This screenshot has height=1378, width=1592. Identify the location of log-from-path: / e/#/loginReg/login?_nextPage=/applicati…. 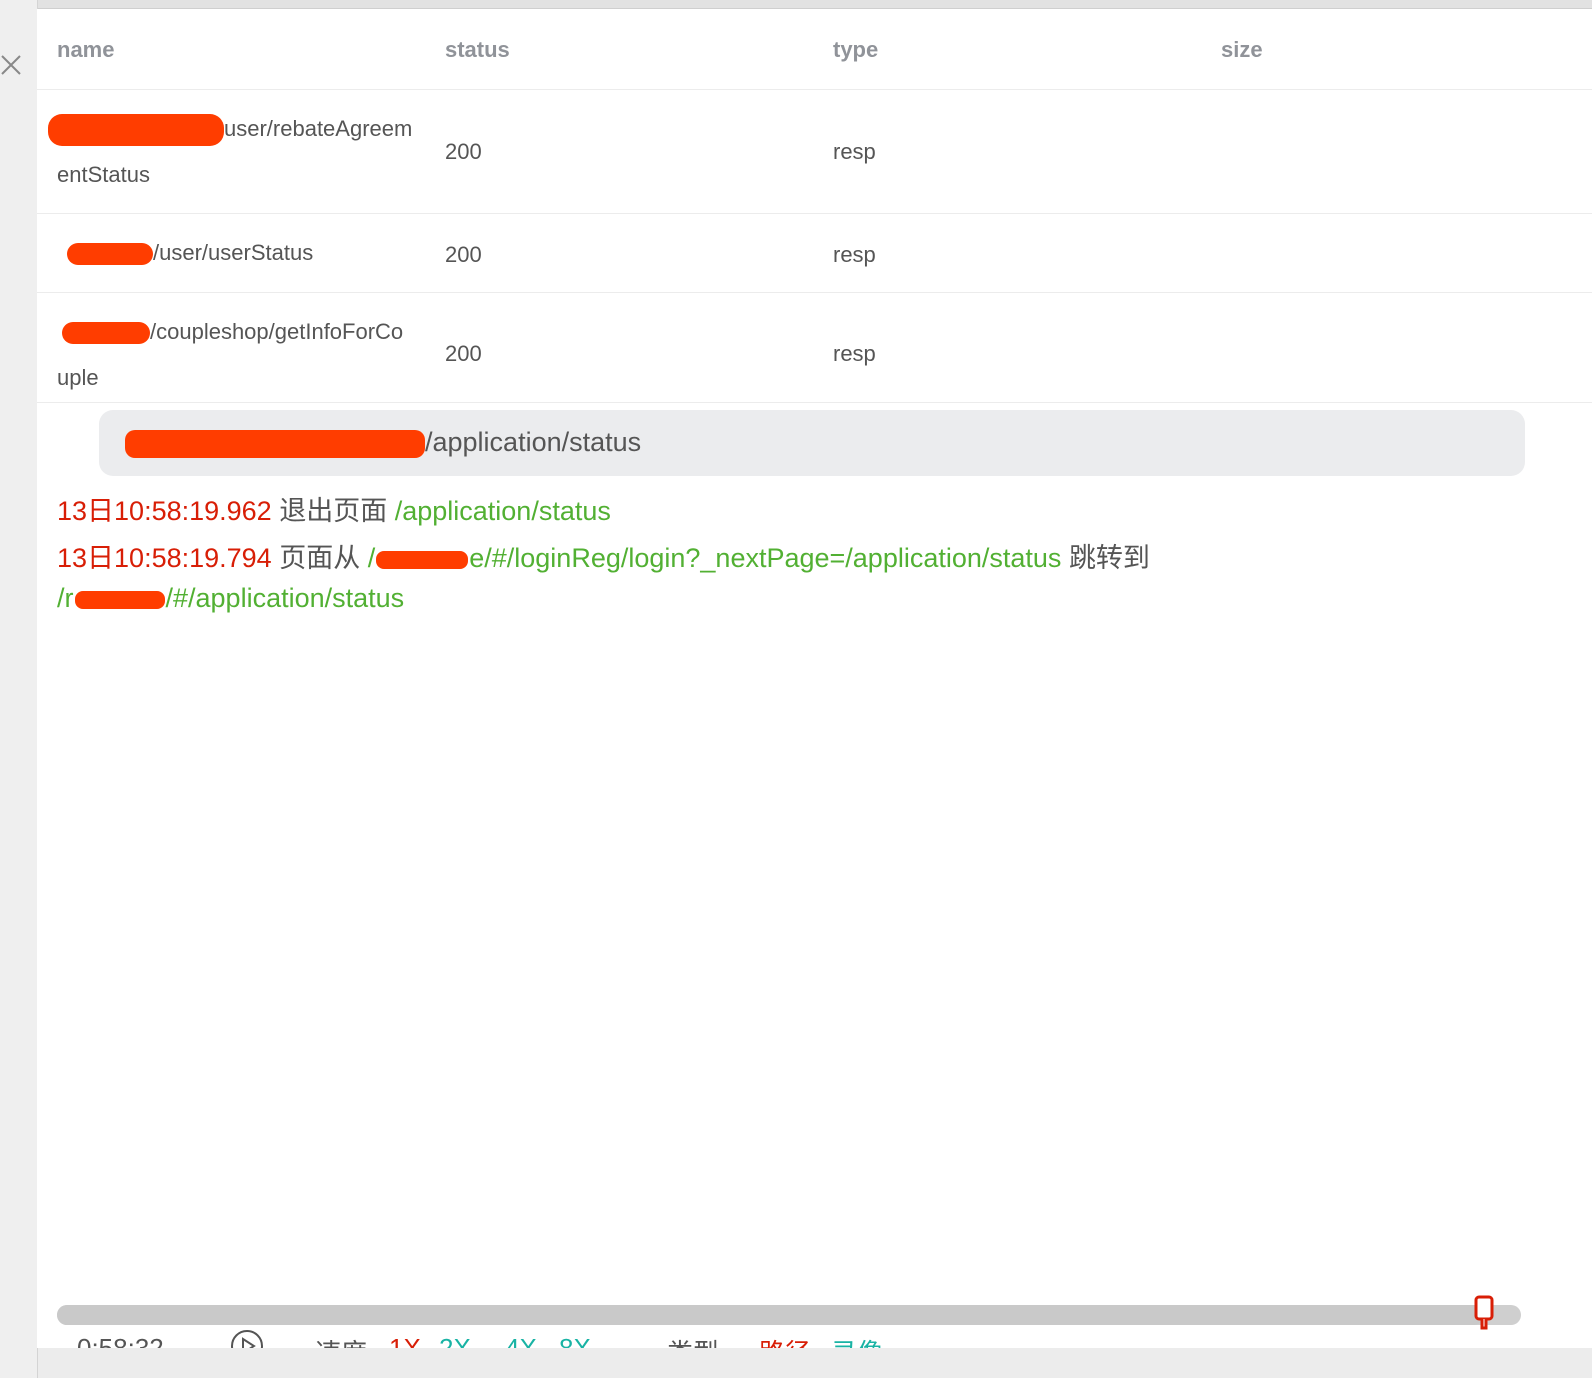
(715, 558).